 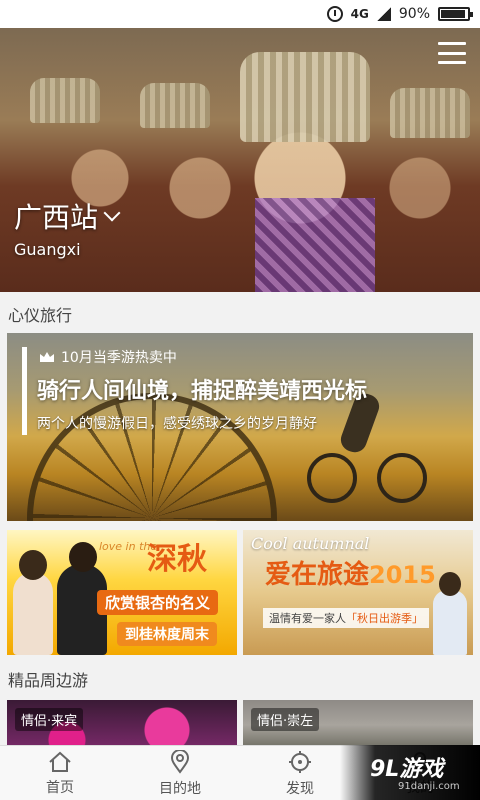 I want to click on signal-icon, so click(x=383, y=14).